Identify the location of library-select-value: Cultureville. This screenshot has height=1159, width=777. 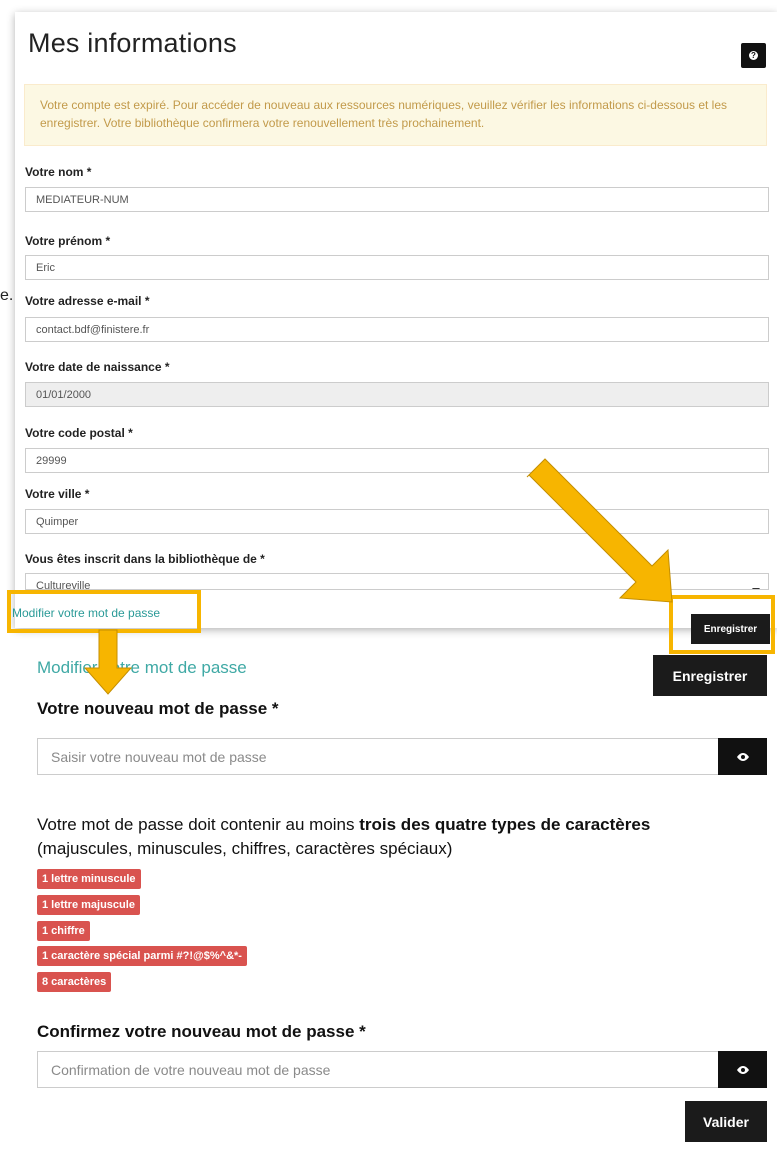
(63, 585).